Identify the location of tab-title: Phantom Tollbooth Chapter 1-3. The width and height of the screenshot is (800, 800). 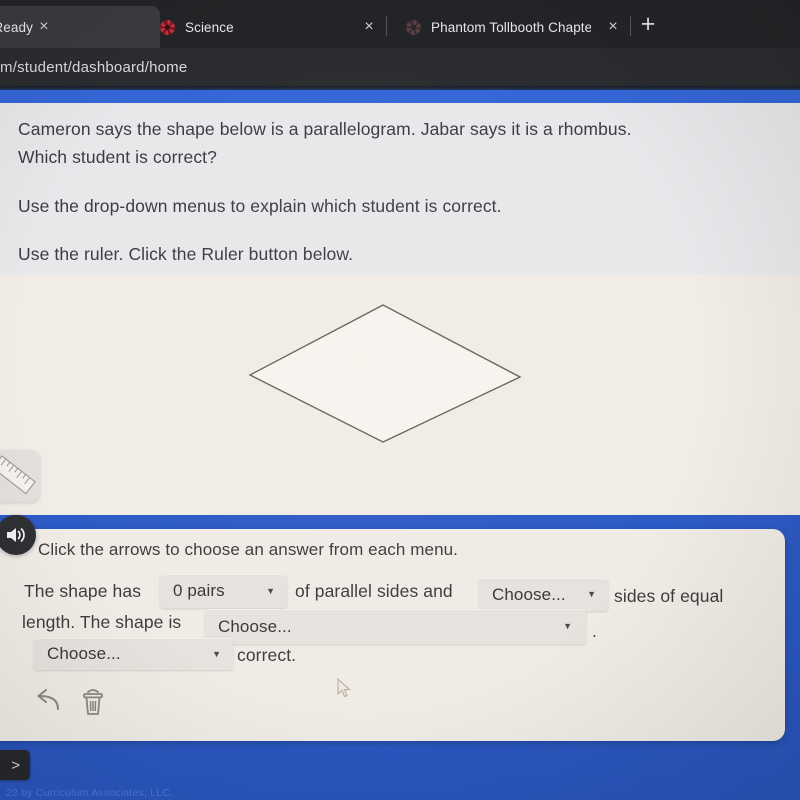
(511, 27).